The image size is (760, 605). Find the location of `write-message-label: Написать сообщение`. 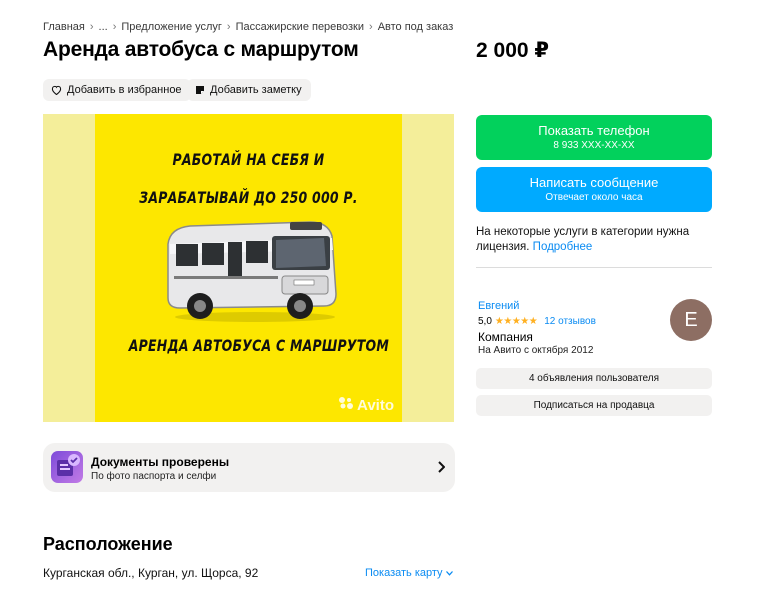

write-message-label: Написать сообщение is located at coordinates (594, 182).